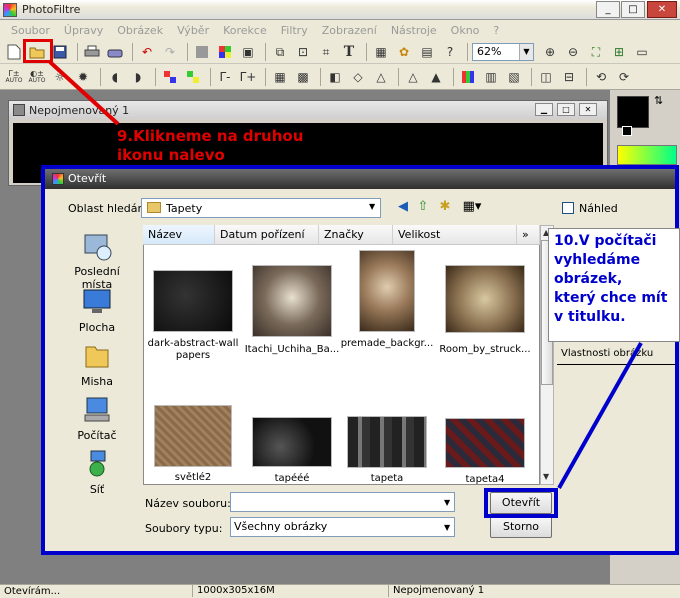  What do you see at coordinates (521, 503) in the screenshot?
I see `open-button-highlight` at bounding box center [521, 503].